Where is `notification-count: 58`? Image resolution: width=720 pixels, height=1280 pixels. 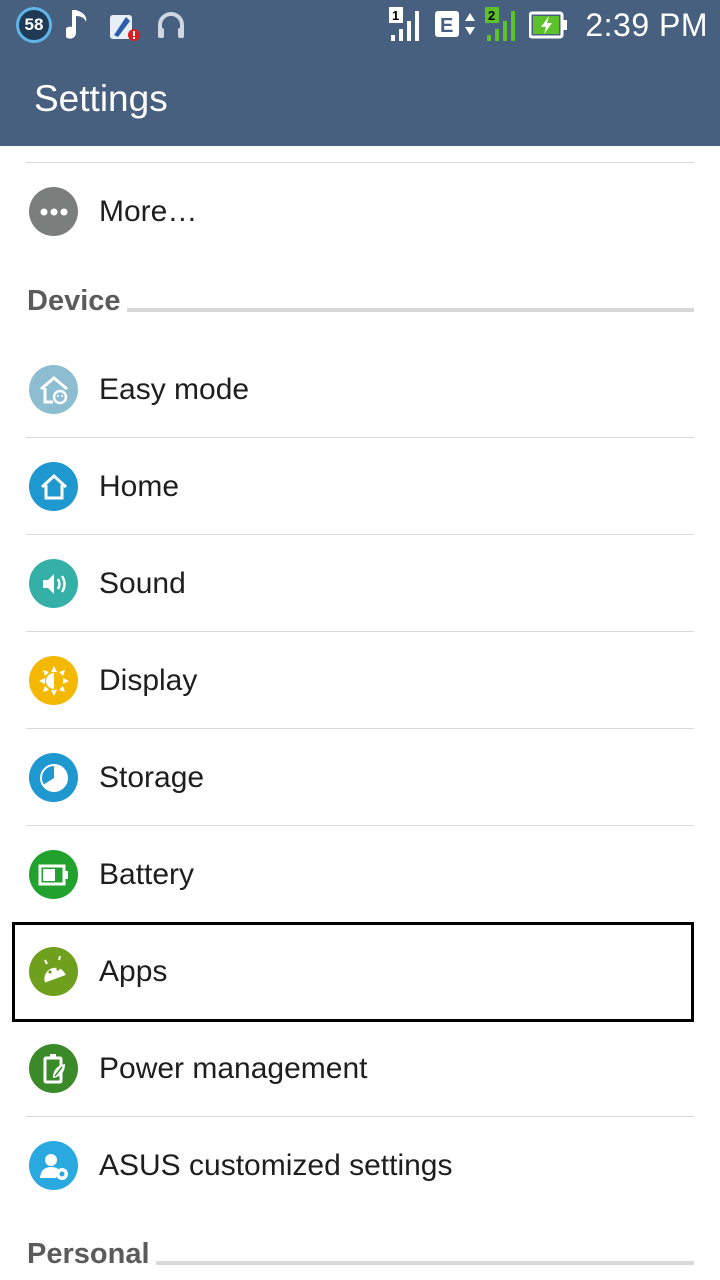 notification-count: 58 is located at coordinates (34, 24).